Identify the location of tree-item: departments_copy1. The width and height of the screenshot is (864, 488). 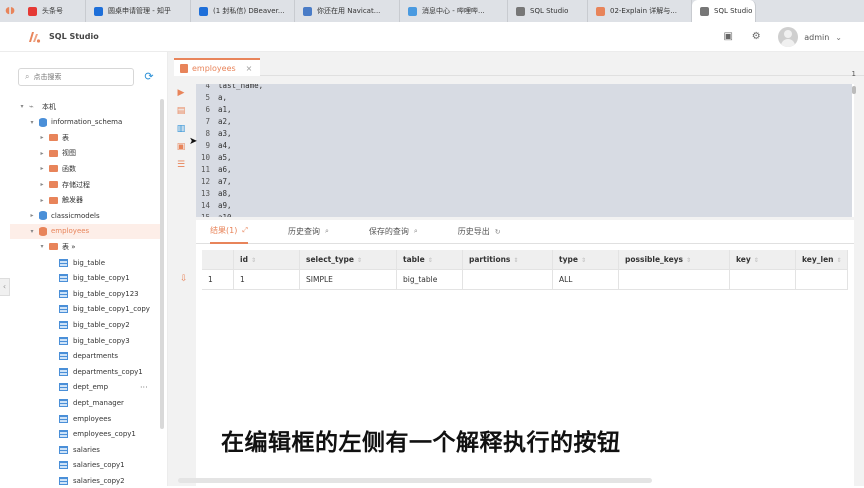
(85, 371).